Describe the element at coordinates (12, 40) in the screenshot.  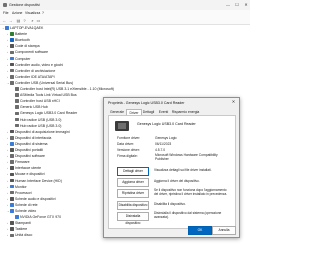
I see `bluetooth-icon` at that location.